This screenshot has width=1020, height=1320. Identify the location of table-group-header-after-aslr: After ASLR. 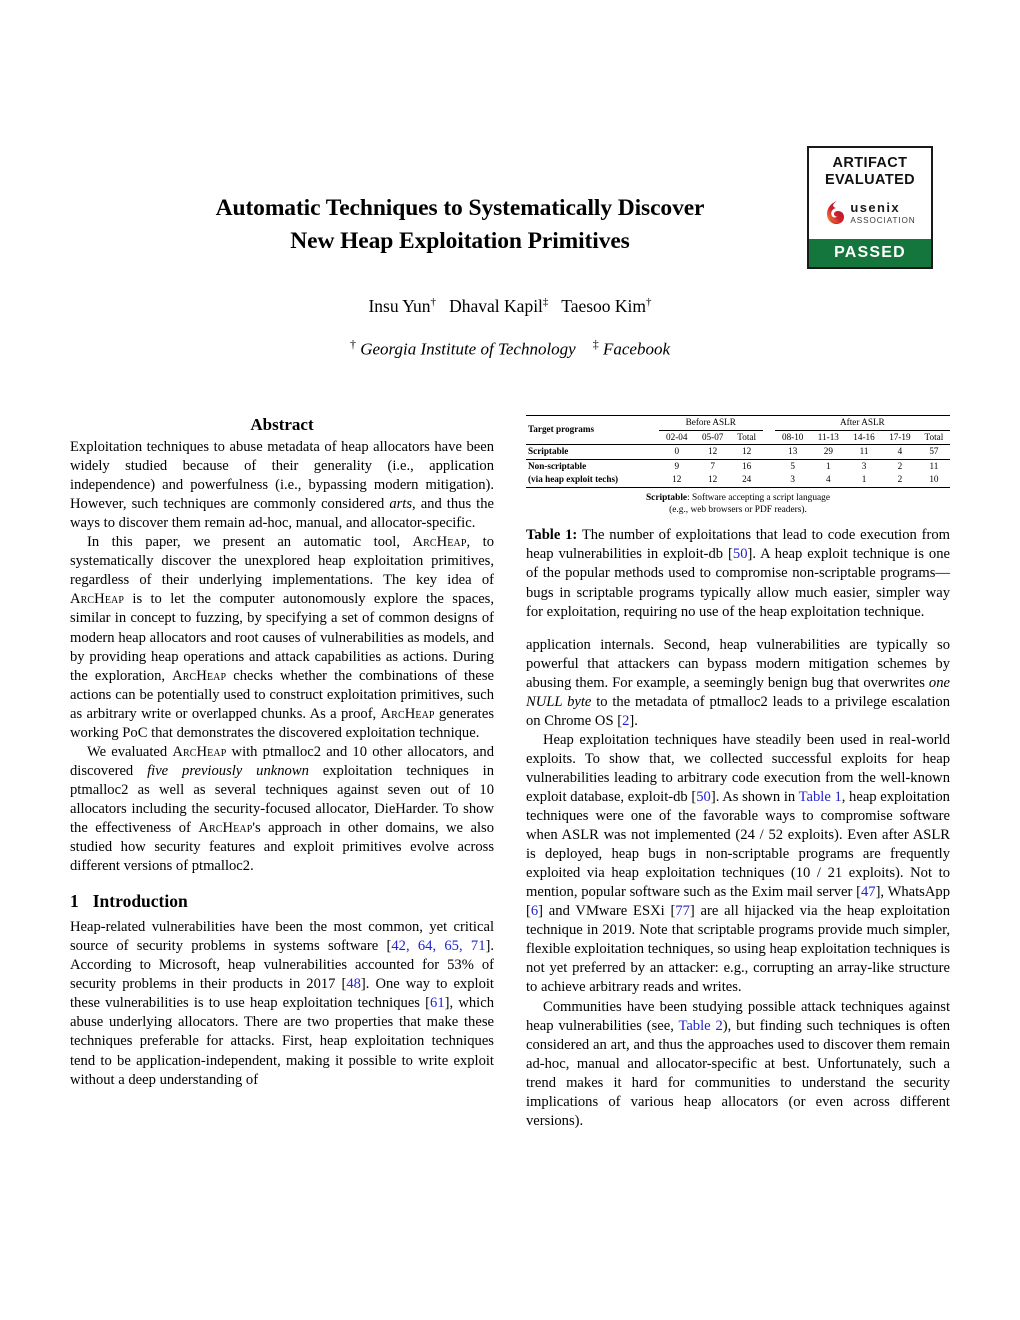
(862, 423).